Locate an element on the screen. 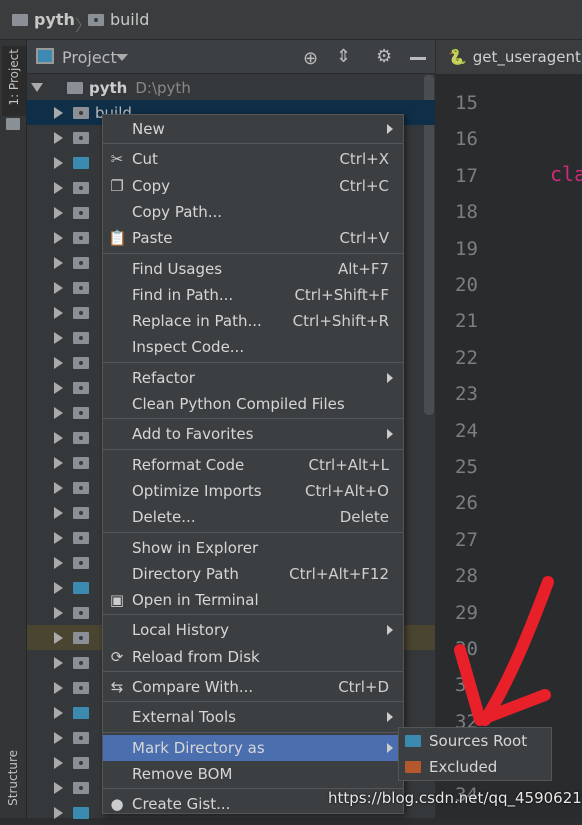  menu-item-shortcut: Delete is located at coordinates (364, 517).